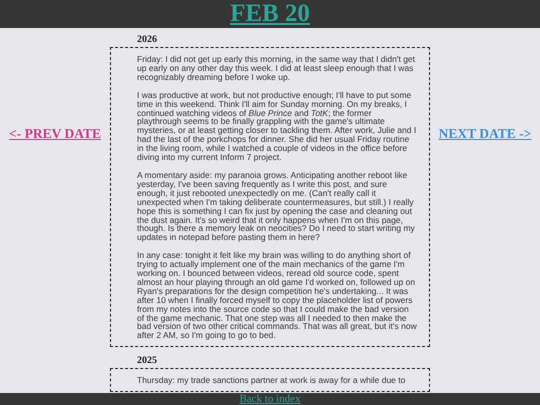  What do you see at coordinates (276, 206) in the screenshot?
I see `entry-paragraph: A momentary aside: my paranoia grows. Anticipating another reboot like yesterday, I've been saving frequently as I write this post, and sure enough, it just rebooted unexpectedly on me. (Can't really call it unexpected when I'm taking deliberate countermeasures, but still.) I really hope this is something I can fix just by opening the case and cleaning out the dust again. It's so weird that it only happens when I'm on this page, though. Is there a memory leak on neocities? Do I need to start writing my updates in notepad before pasting them in here?` at bounding box center [276, 206].